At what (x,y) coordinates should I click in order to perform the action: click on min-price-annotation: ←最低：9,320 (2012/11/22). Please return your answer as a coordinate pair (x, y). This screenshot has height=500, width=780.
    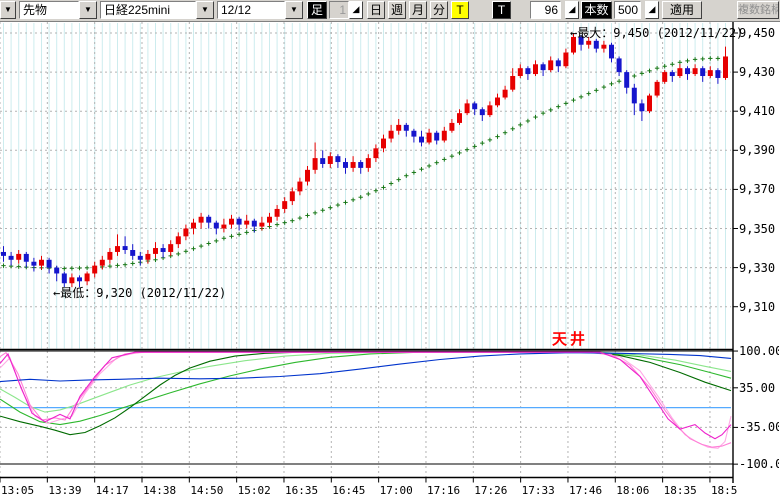
    Looking at the image, I should click on (140, 293).